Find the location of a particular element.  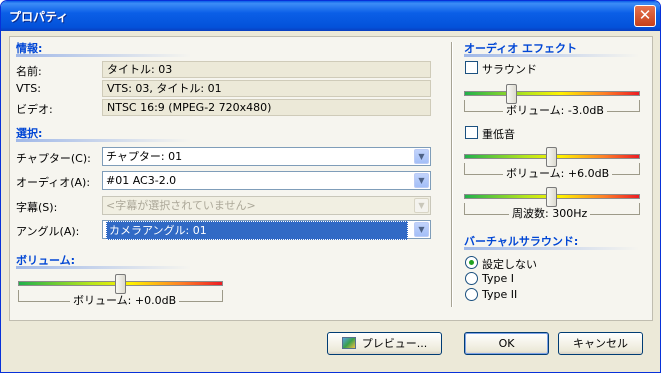

title-bar: プロパティ ✕ is located at coordinates (330, 16).